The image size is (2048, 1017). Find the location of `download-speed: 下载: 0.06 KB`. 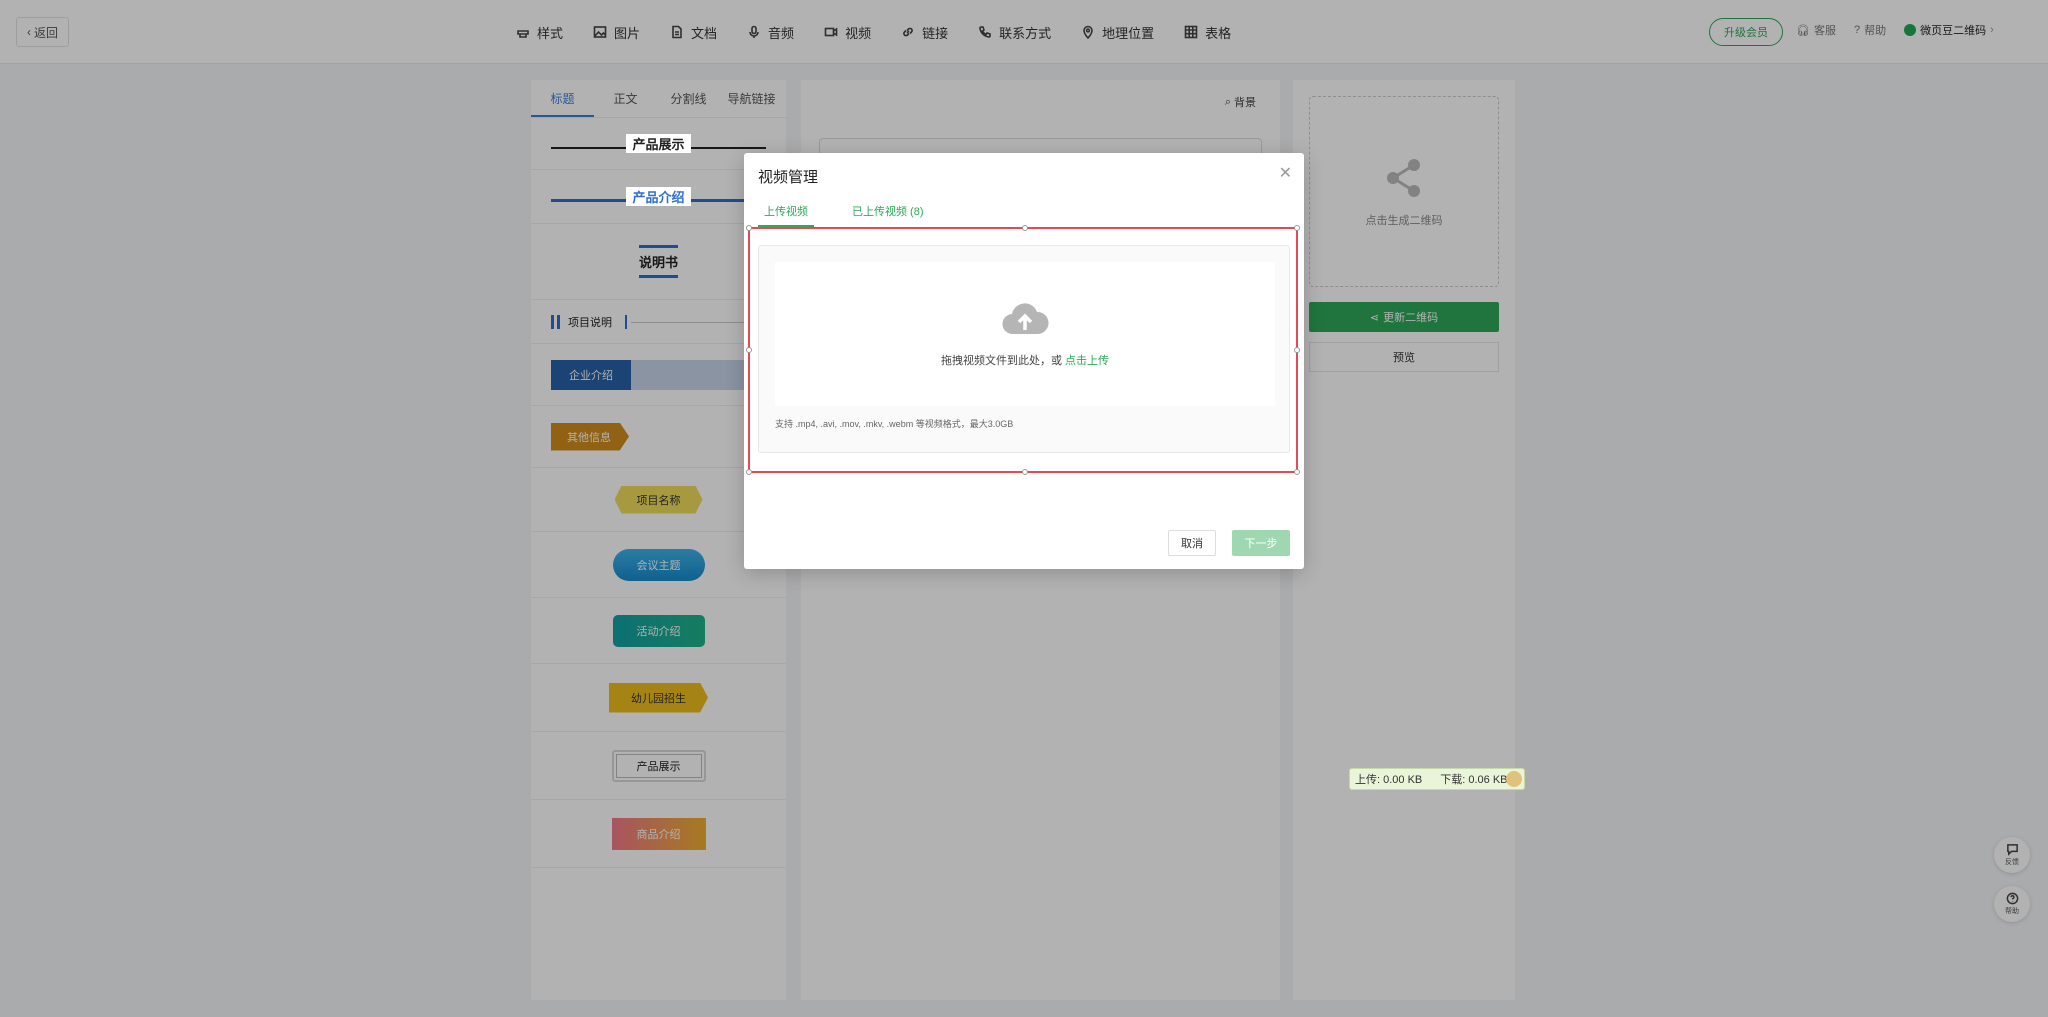

download-speed: 下载: 0.06 KB is located at coordinates (1474, 780).